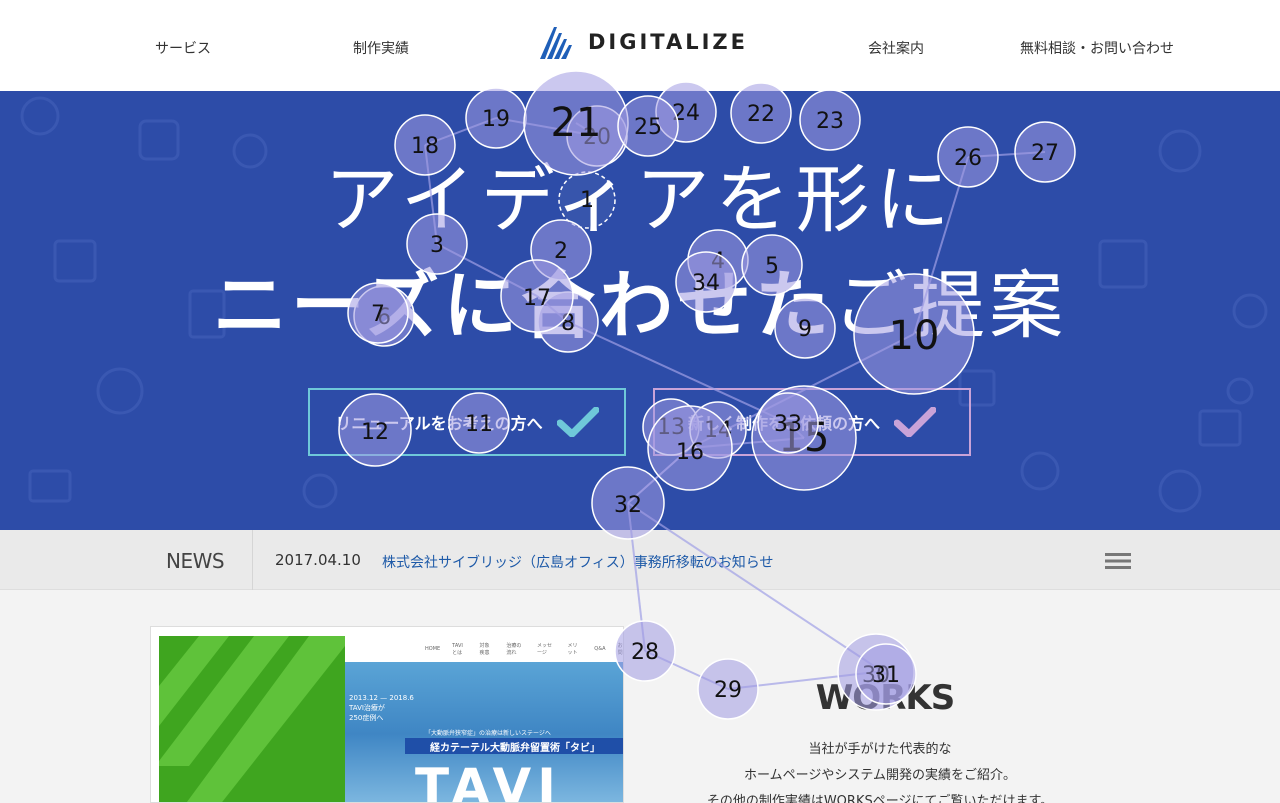 Image resolution: width=1280 pixels, height=803 pixels. I want to click on works-green-panel, so click(252, 719).